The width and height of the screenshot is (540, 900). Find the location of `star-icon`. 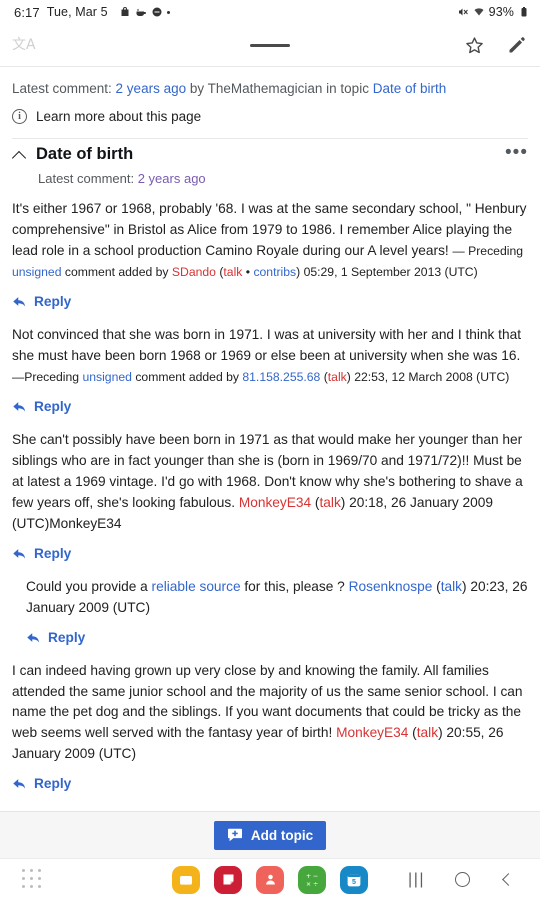

star-icon is located at coordinates (474, 45).